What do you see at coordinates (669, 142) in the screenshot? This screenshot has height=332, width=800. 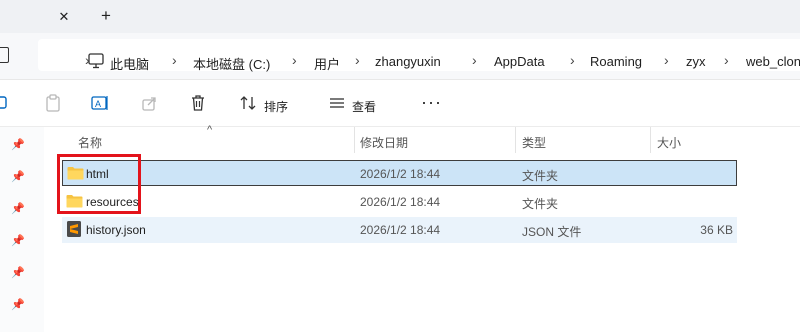 I see `column-header-size: 大小` at bounding box center [669, 142].